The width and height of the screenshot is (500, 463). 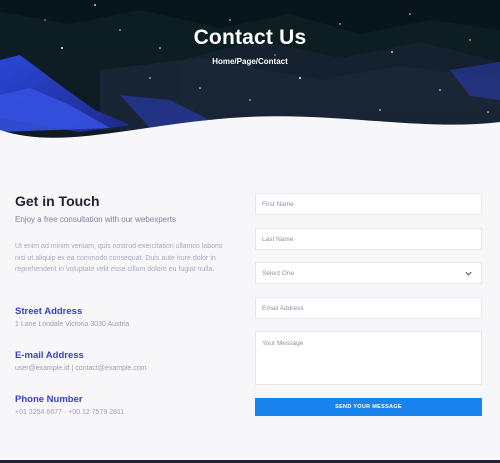 What do you see at coordinates (49, 355) in the screenshot?
I see `email-address-label: E-mail Address` at bounding box center [49, 355].